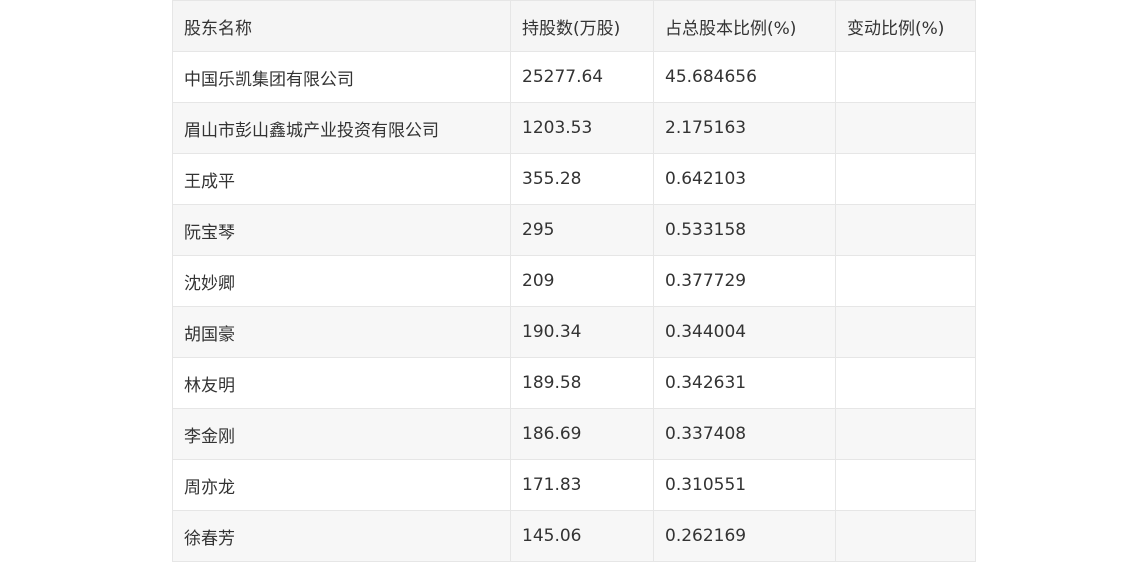 Image resolution: width=1148 pixels, height=576 pixels. I want to click on table-row: 阮宝琴 295 0.533158, so click(574, 230).